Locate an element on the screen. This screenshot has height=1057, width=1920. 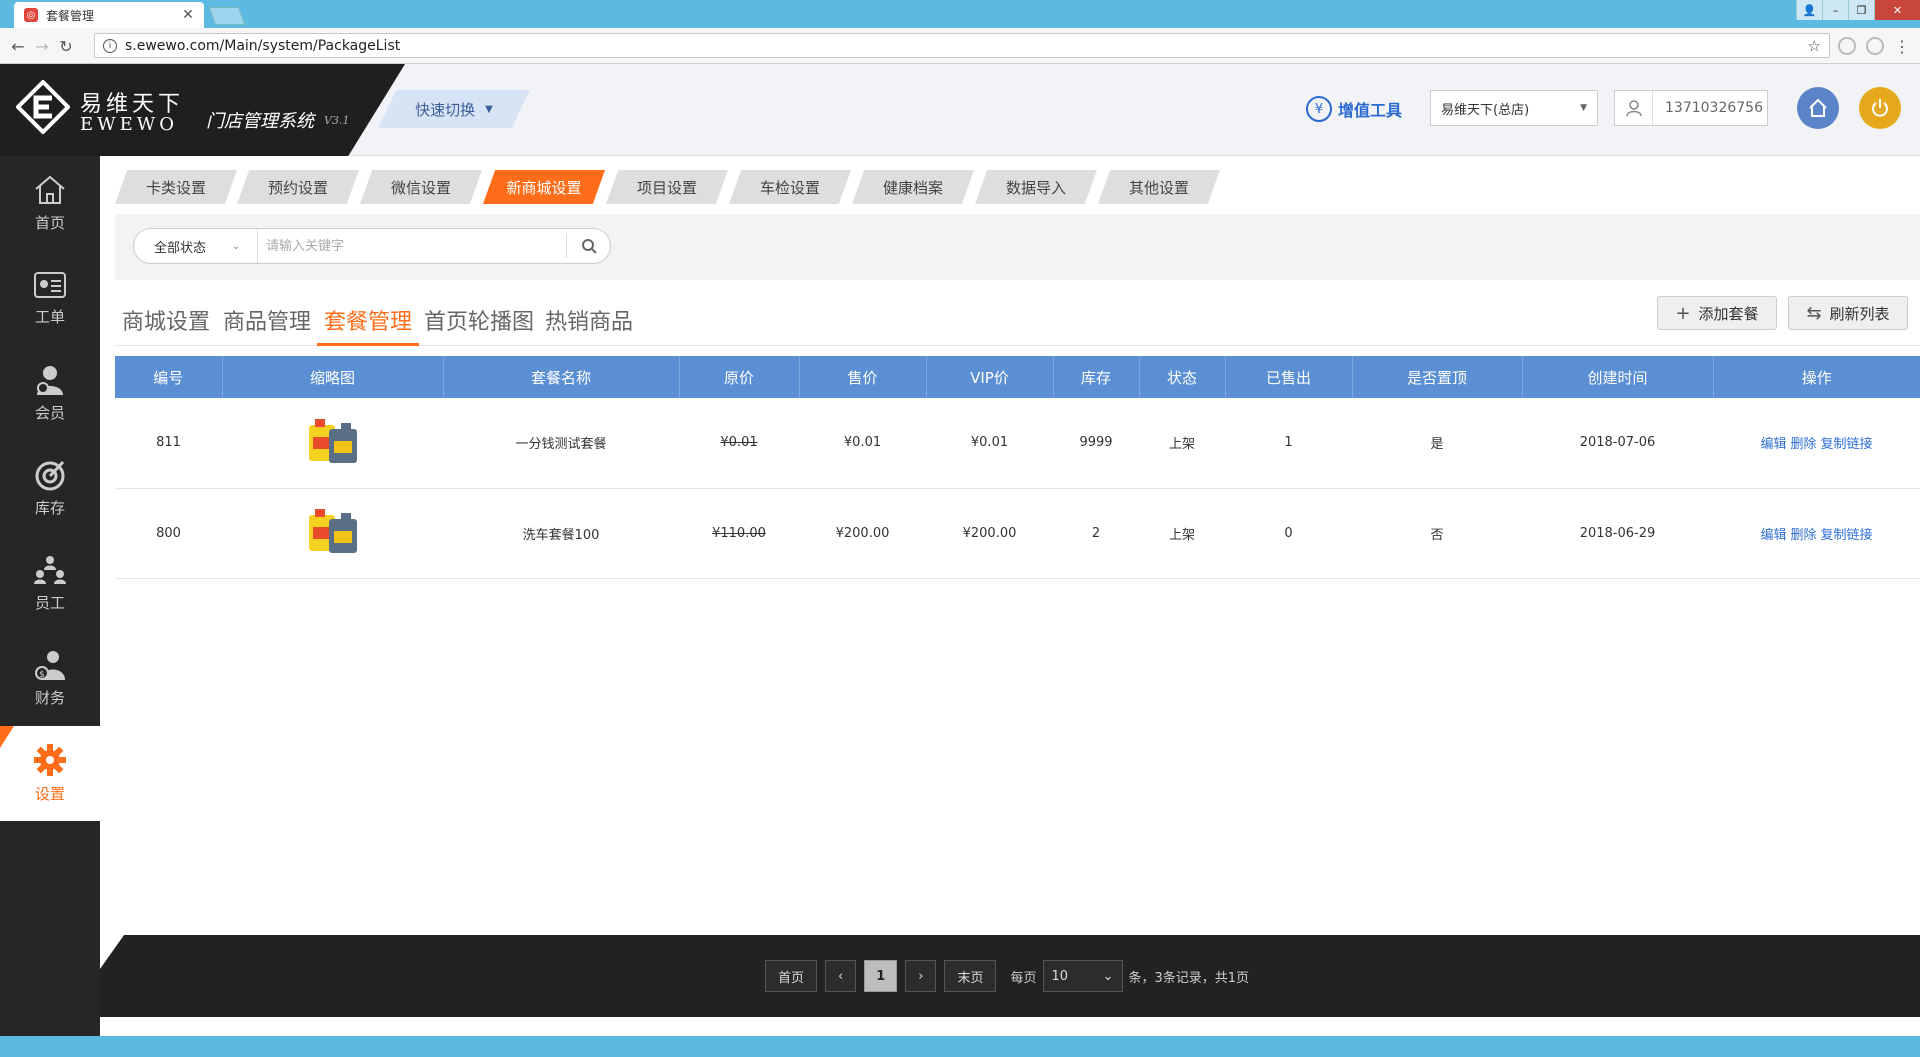
forward-icon: → is located at coordinates (42, 46).